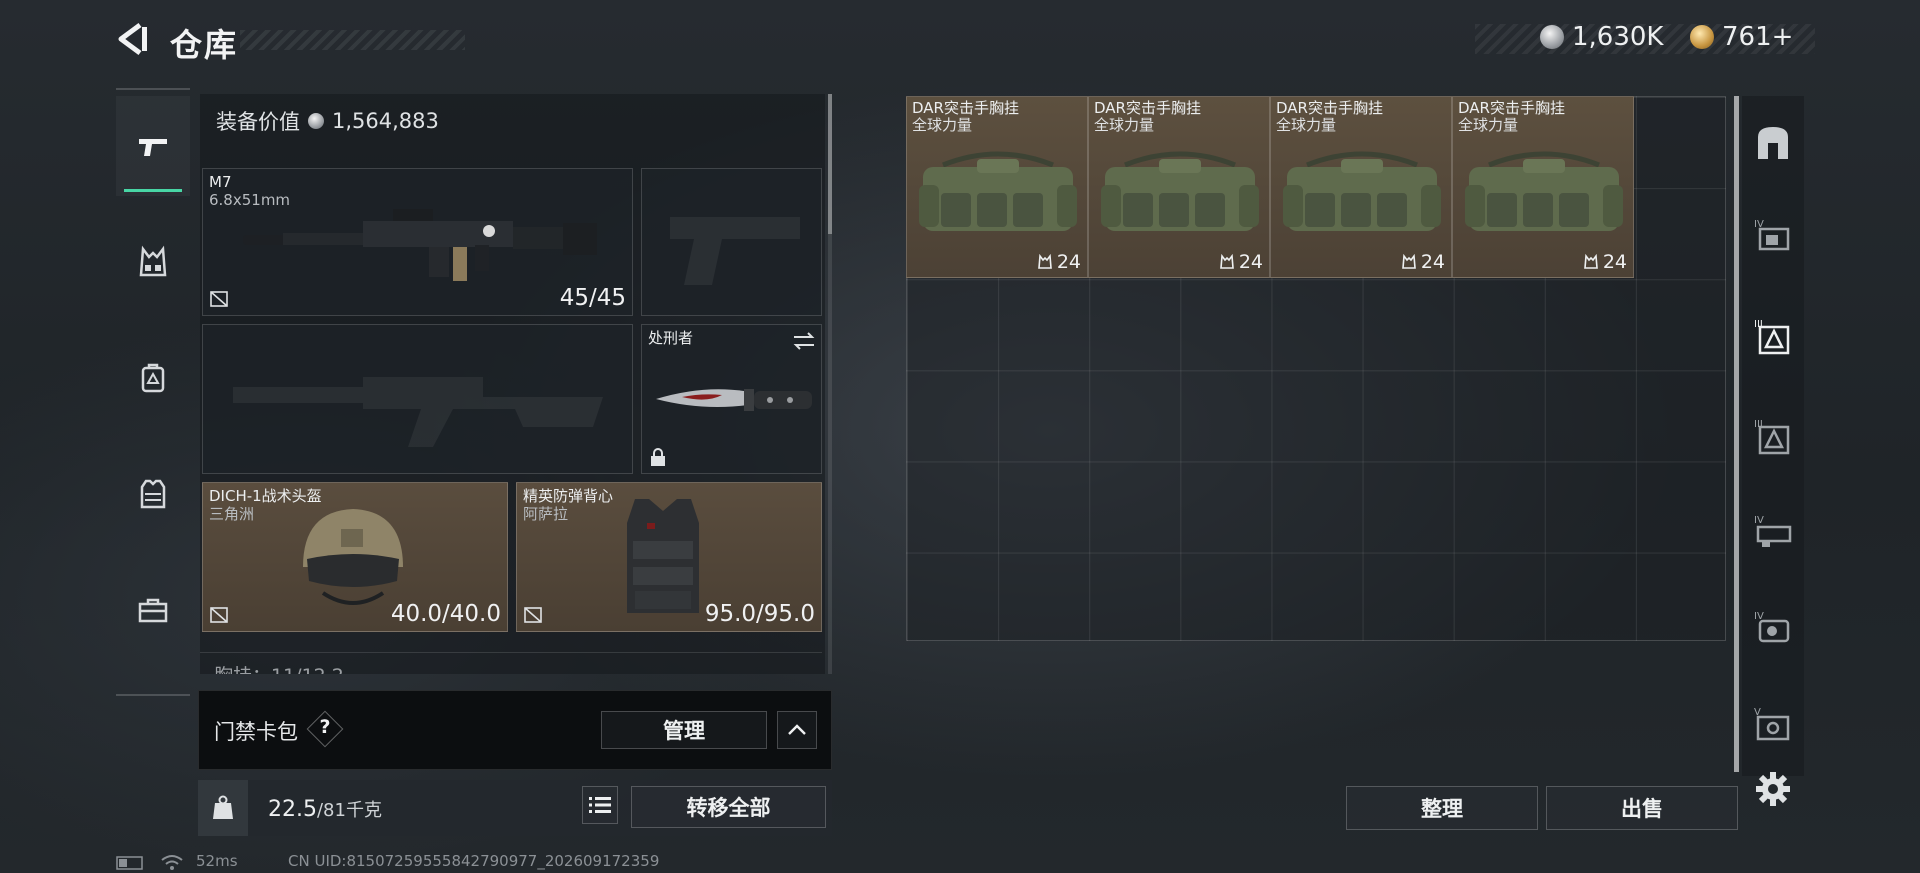 This screenshot has width=1920, height=873. What do you see at coordinates (1773, 724) in the screenshot?
I see `rail-tab-6: V` at bounding box center [1773, 724].